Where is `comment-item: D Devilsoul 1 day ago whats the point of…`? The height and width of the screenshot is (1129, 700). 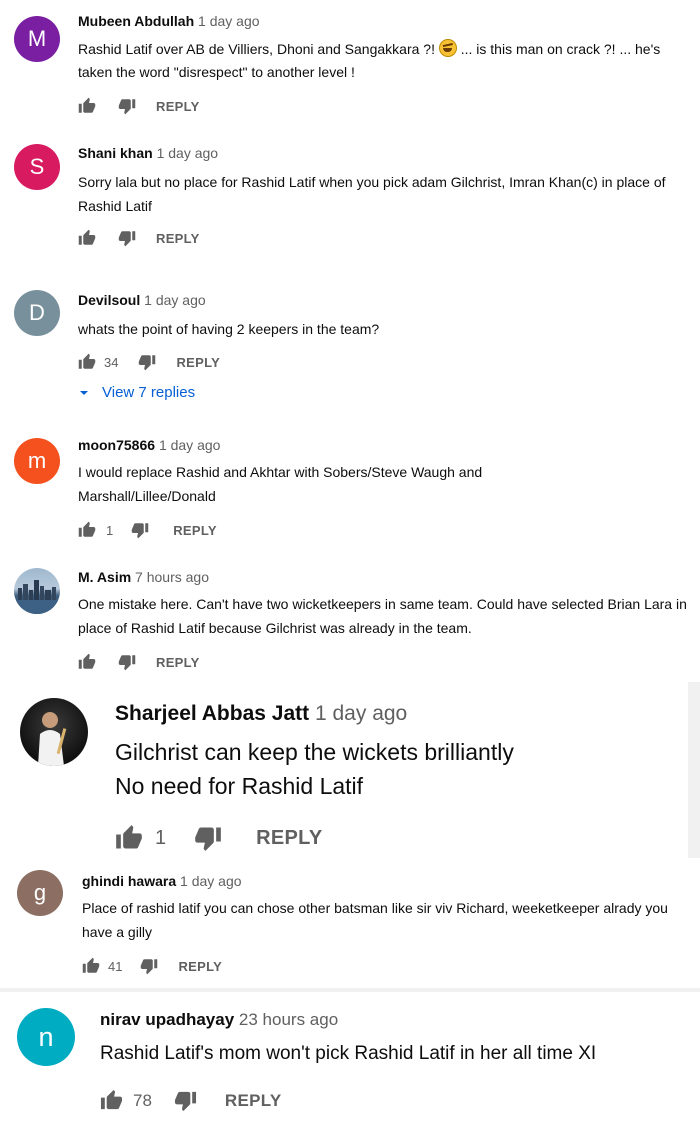
comment-item: D Devilsoul 1 day ago whats the point of… is located at coordinates (350, 348).